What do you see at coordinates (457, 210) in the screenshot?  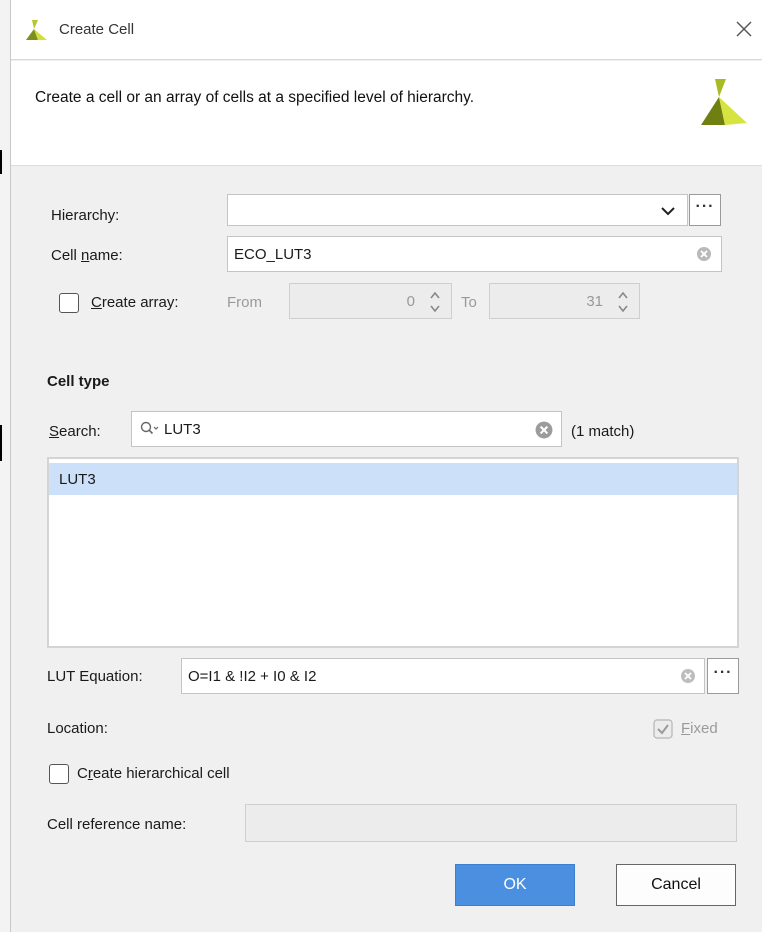 I see `hierarchy-combobox` at bounding box center [457, 210].